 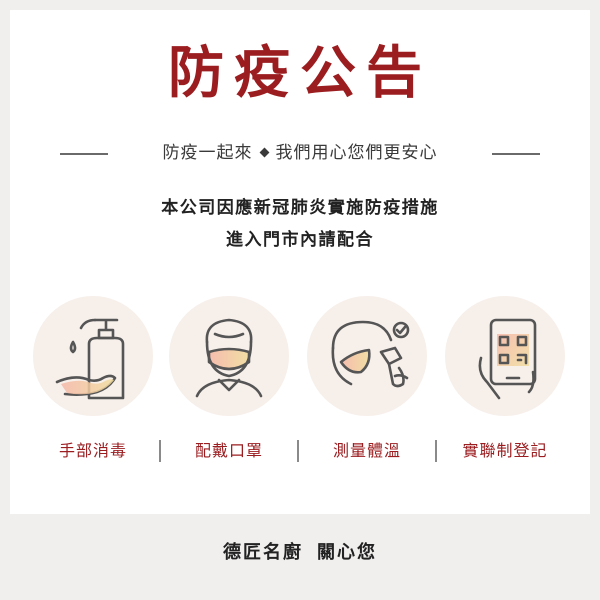 What do you see at coordinates (92, 450) in the screenshot?
I see `label-hand-sanitize: 手部消毒` at bounding box center [92, 450].